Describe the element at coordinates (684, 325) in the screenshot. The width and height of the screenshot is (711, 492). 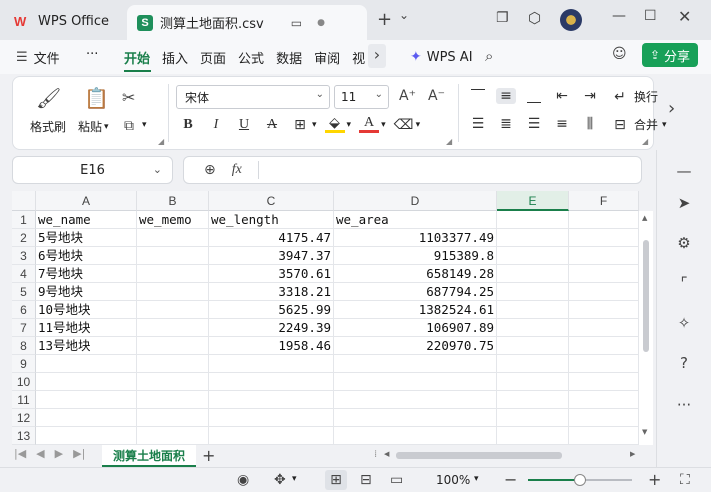
I see `tools-icon: ✧` at that location.